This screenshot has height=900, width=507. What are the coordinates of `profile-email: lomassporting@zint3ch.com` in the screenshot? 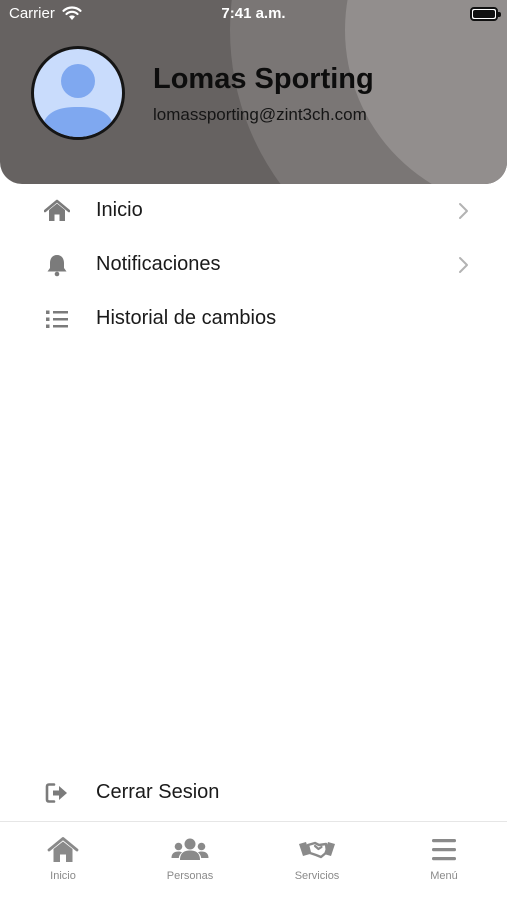 It's located at (260, 114).